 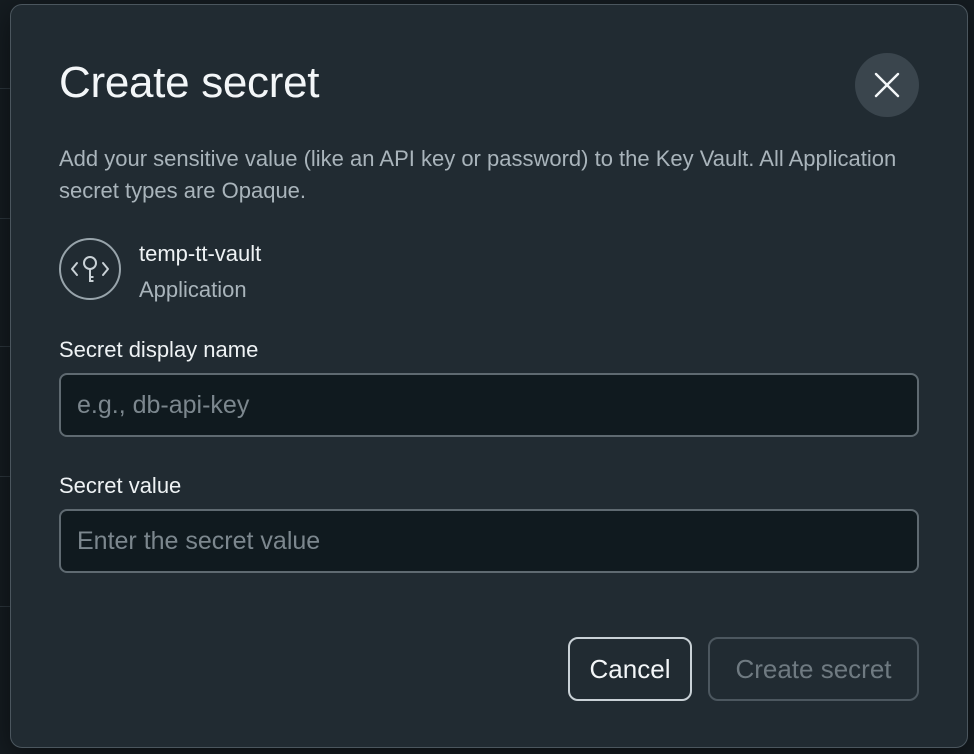 I want to click on create-secret-button: Create secret, so click(x=813, y=669).